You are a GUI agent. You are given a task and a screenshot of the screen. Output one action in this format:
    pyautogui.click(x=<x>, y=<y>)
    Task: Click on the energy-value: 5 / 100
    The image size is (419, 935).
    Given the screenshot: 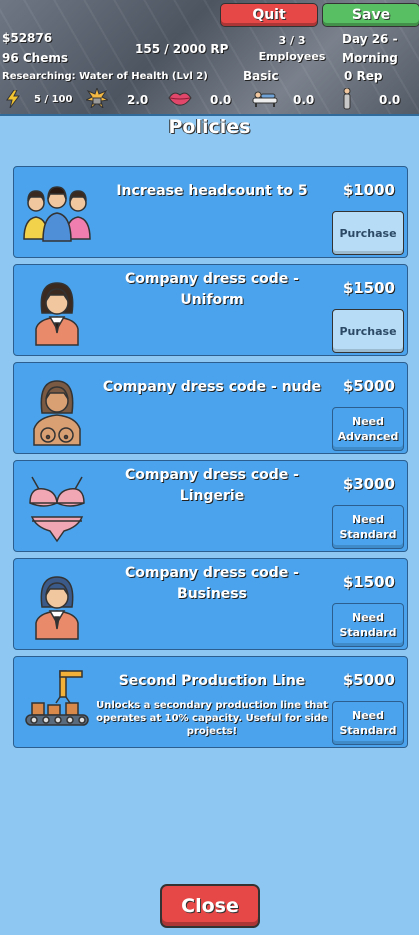 What is the action you would take?
    pyautogui.click(x=53, y=99)
    